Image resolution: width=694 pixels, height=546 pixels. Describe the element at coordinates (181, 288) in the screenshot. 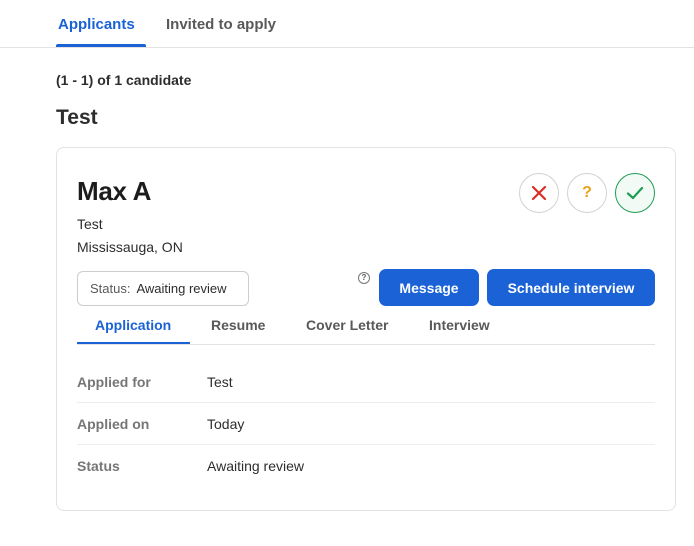

I see `status-dropdown-value: Awaiting review` at that location.